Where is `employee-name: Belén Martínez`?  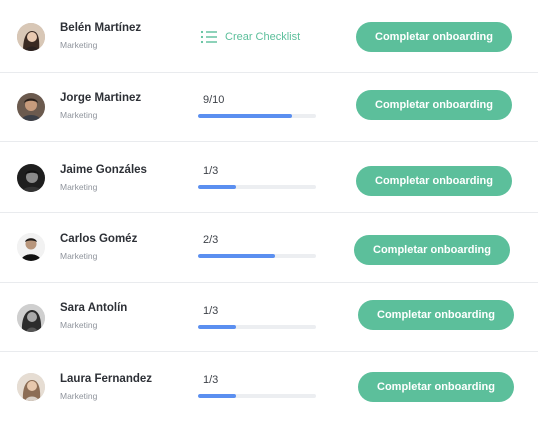 employee-name: Belén Martínez is located at coordinates (101, 28).